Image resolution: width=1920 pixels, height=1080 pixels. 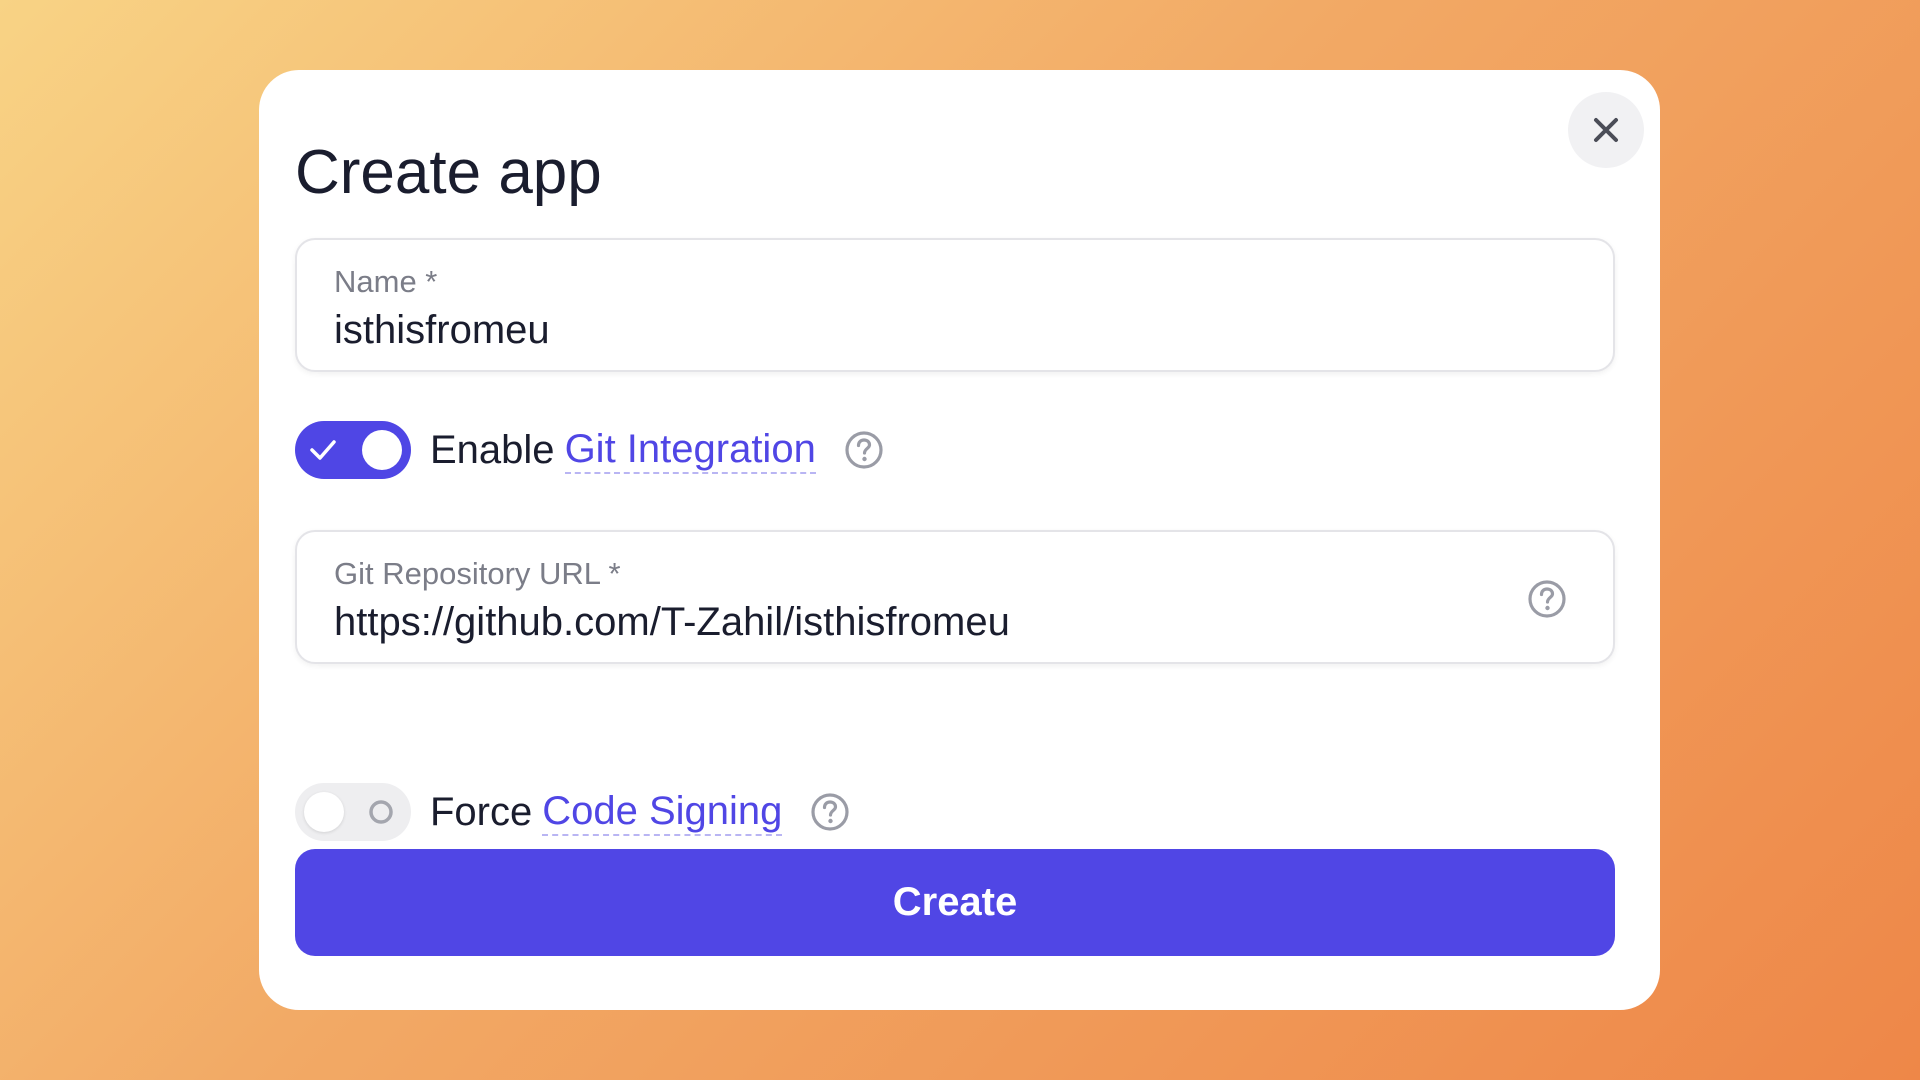 What do you see at coordinates (386, 281) in the screenshot?
I see `name-field-label: Name *` at bounding box center [386, 281].